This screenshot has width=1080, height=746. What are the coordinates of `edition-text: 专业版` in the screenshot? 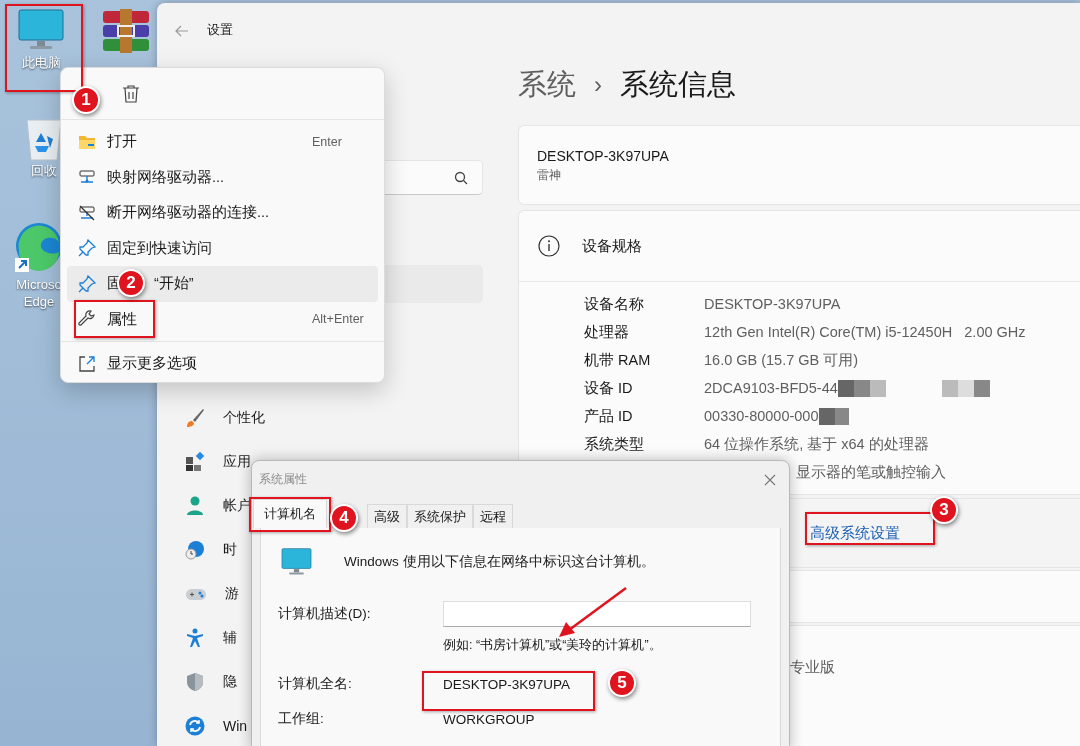 It's located at (812, 666).